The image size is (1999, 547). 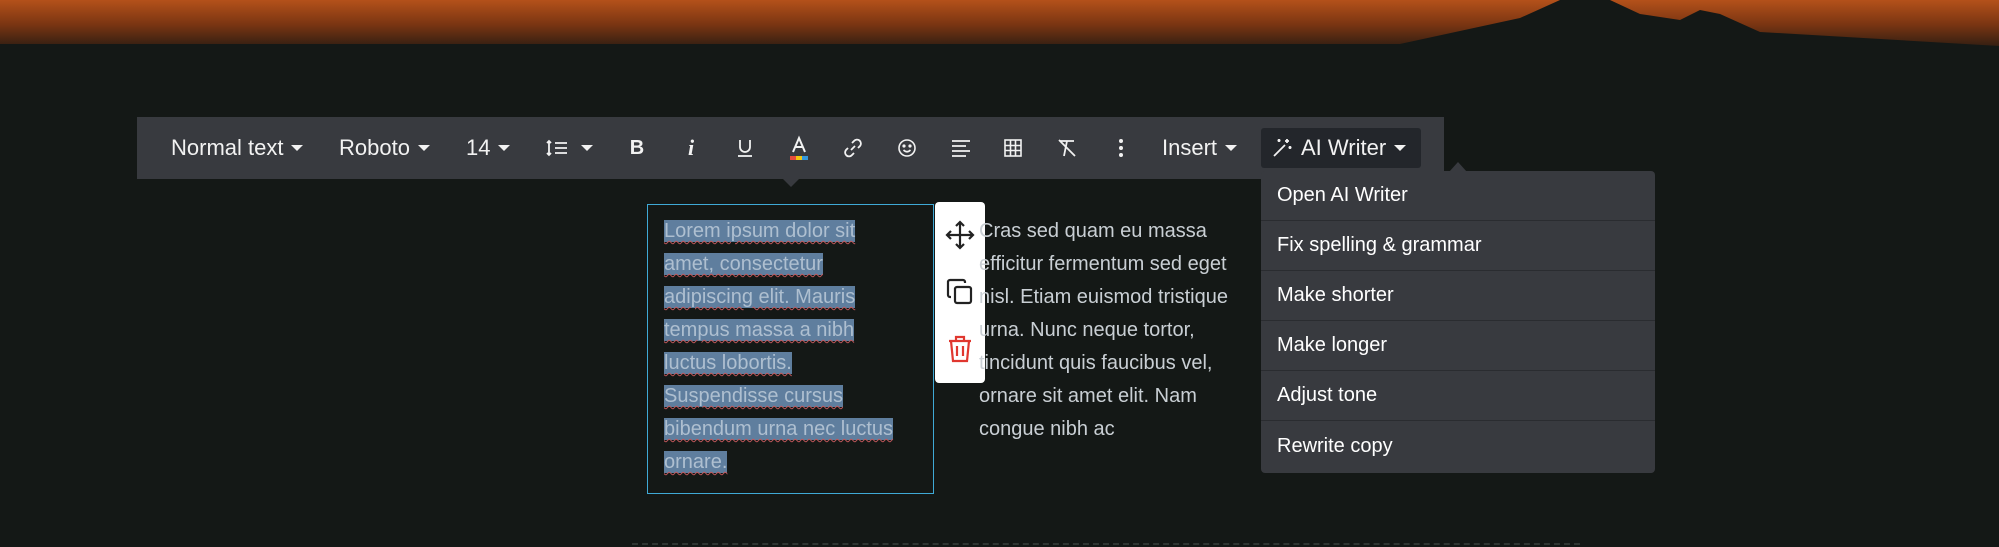 I want to click on emoji-icon, so click(x=907, y=148).